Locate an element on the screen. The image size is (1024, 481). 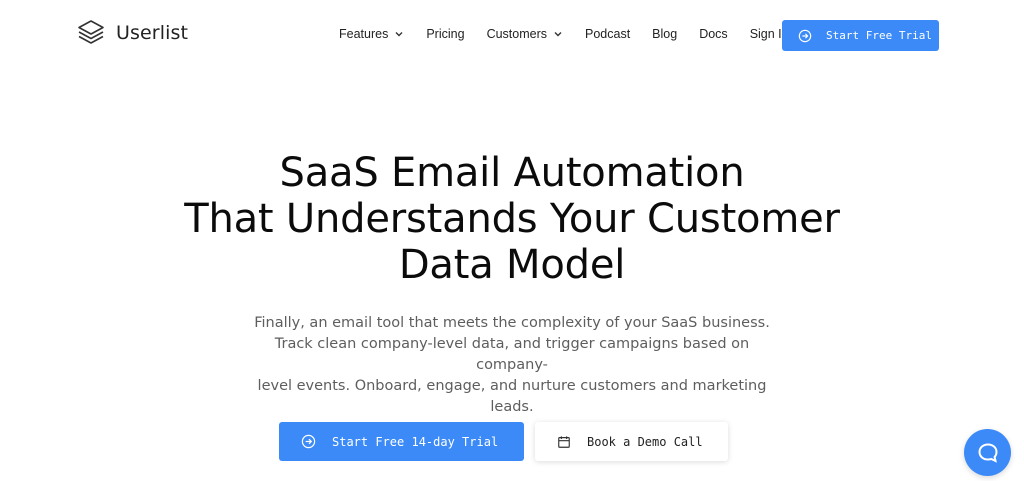
brand-logo: Userlist is located at coordinates (132, 33).